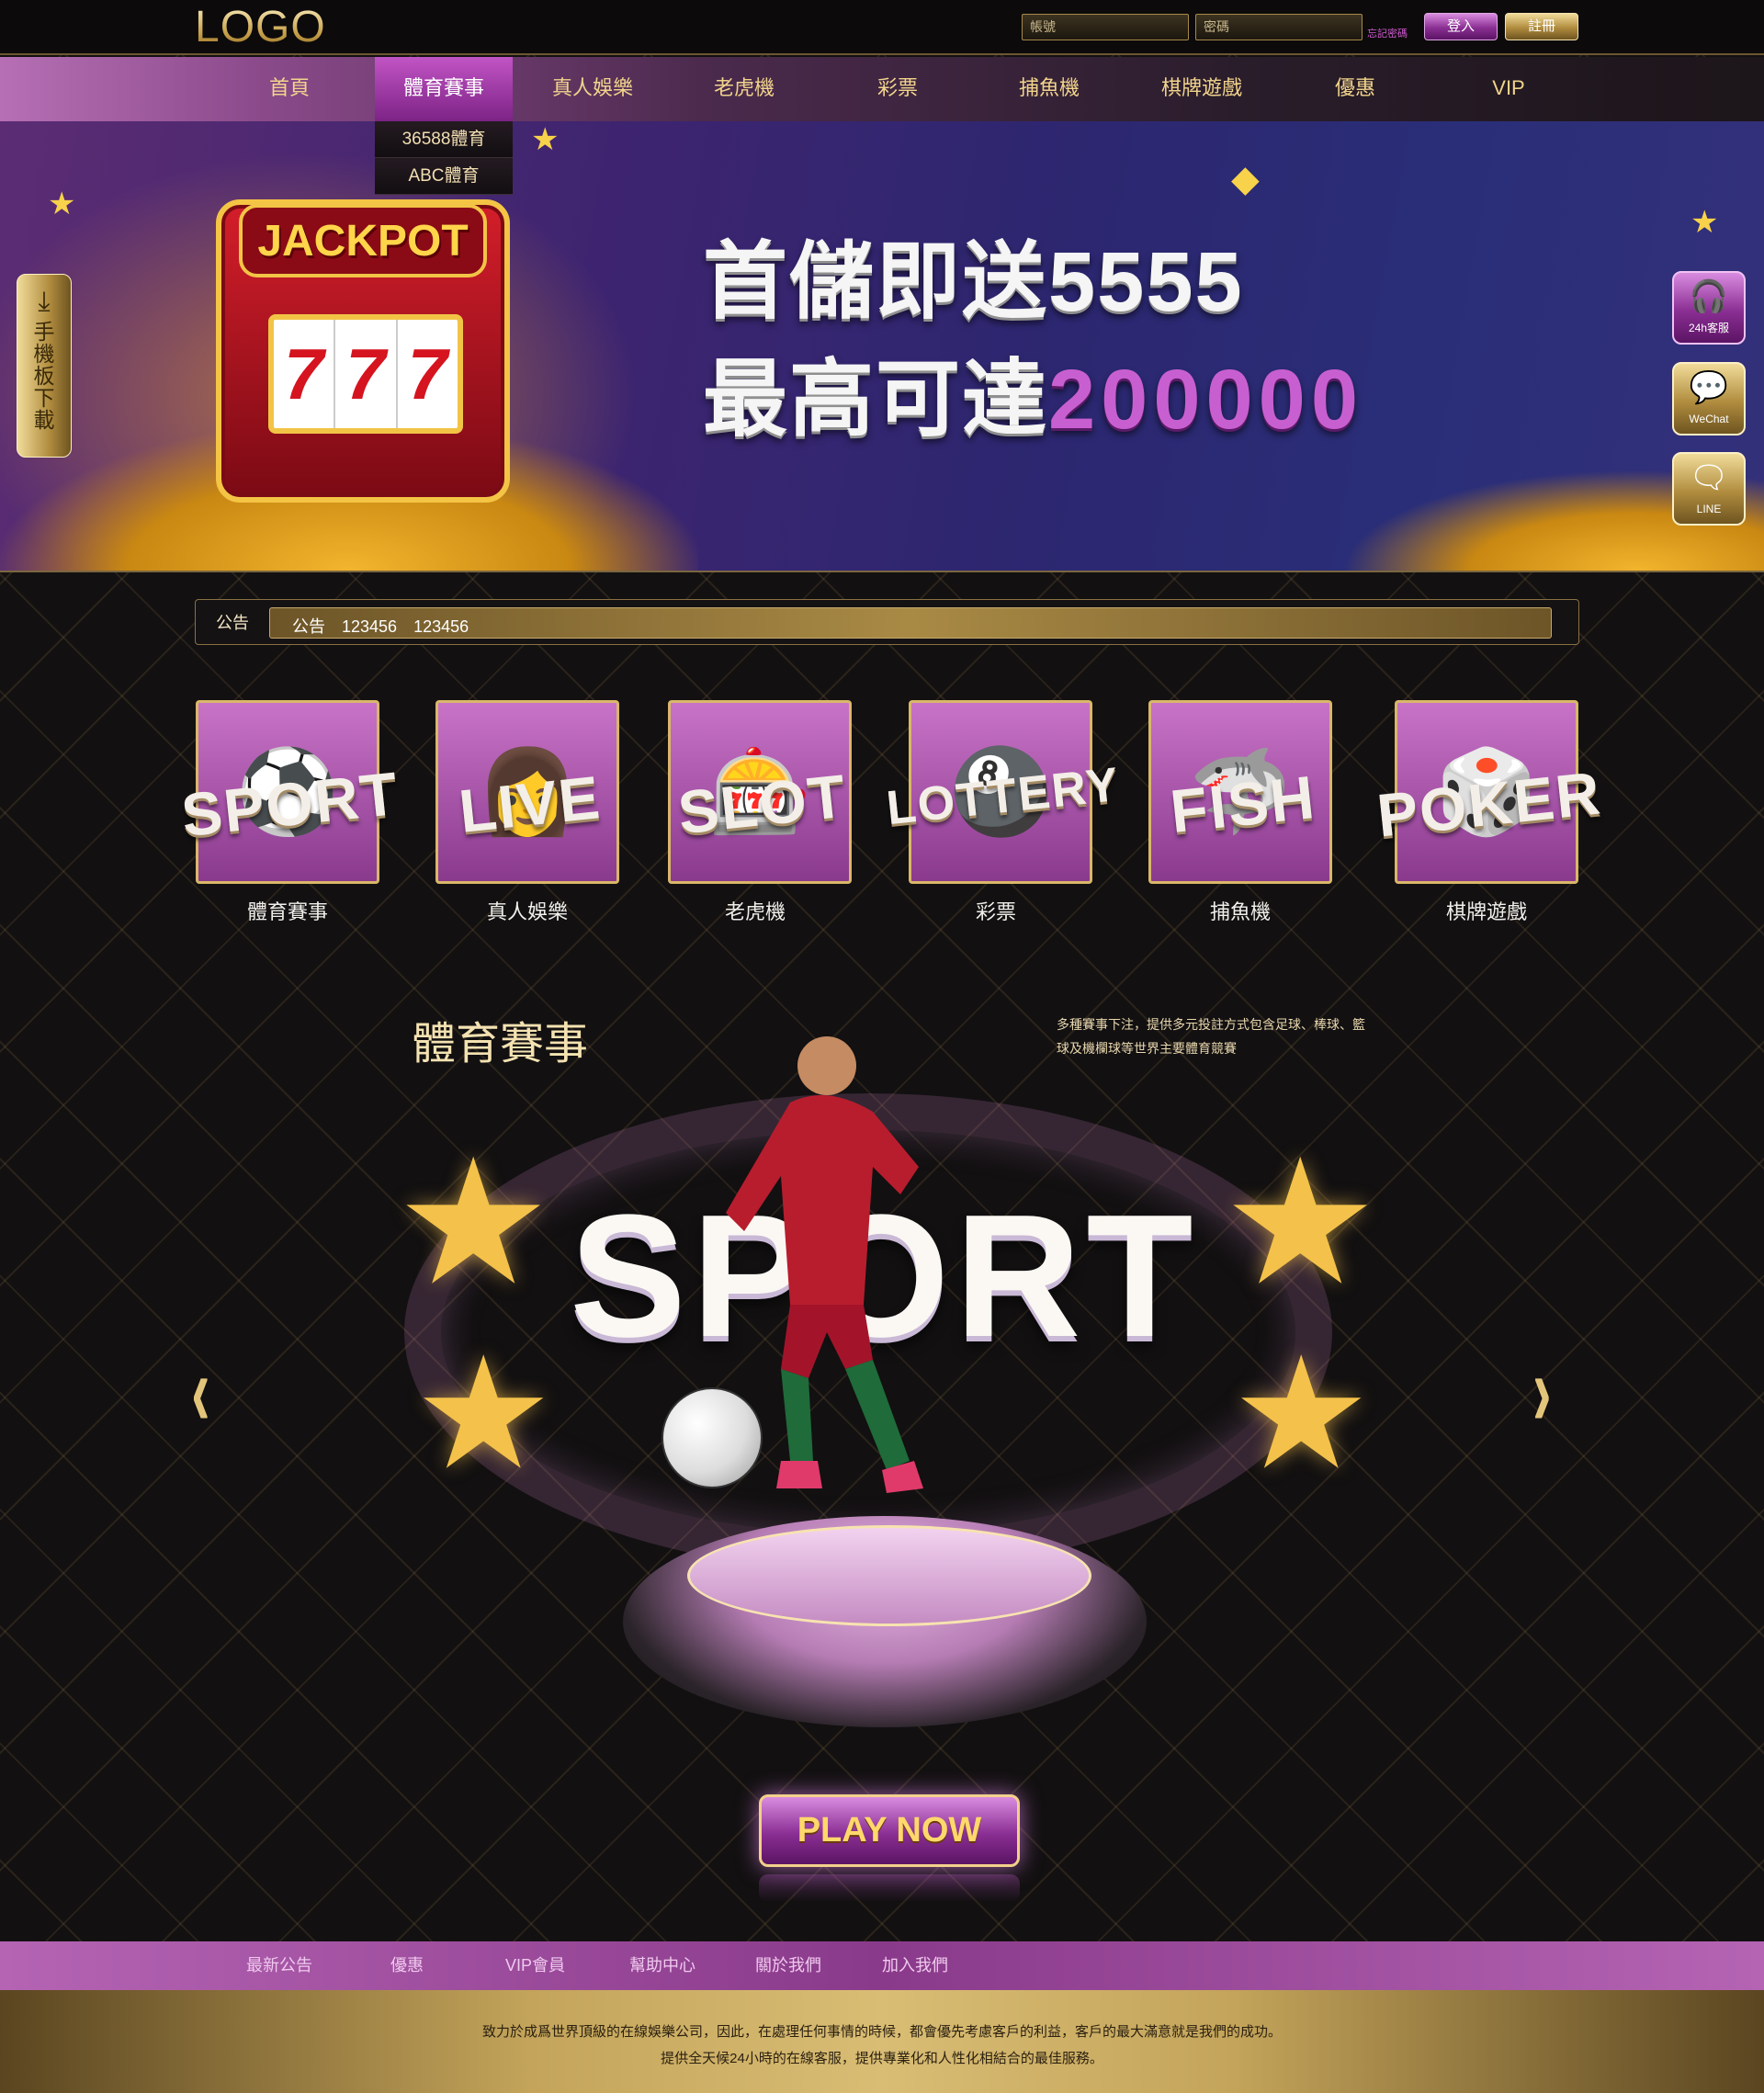 The image size is (1764, 2093). What do you see at coordinates (1105, 27) in the screenshot?
I see `account-input: 帳號` at bounding box center [1105, 27].